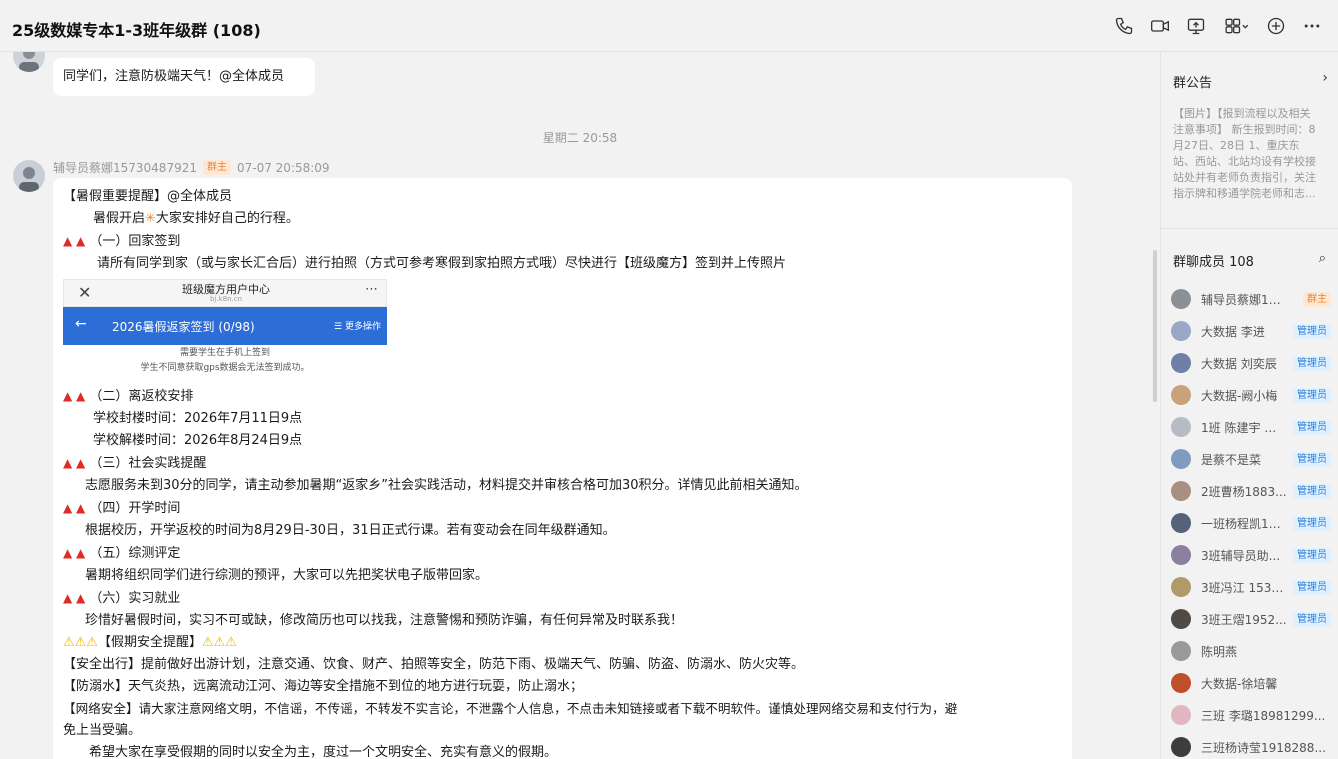  What do you see at coordinates (1312, 26) in the screenshot?
I see `more-icon` at bounding box center [1312, 26].